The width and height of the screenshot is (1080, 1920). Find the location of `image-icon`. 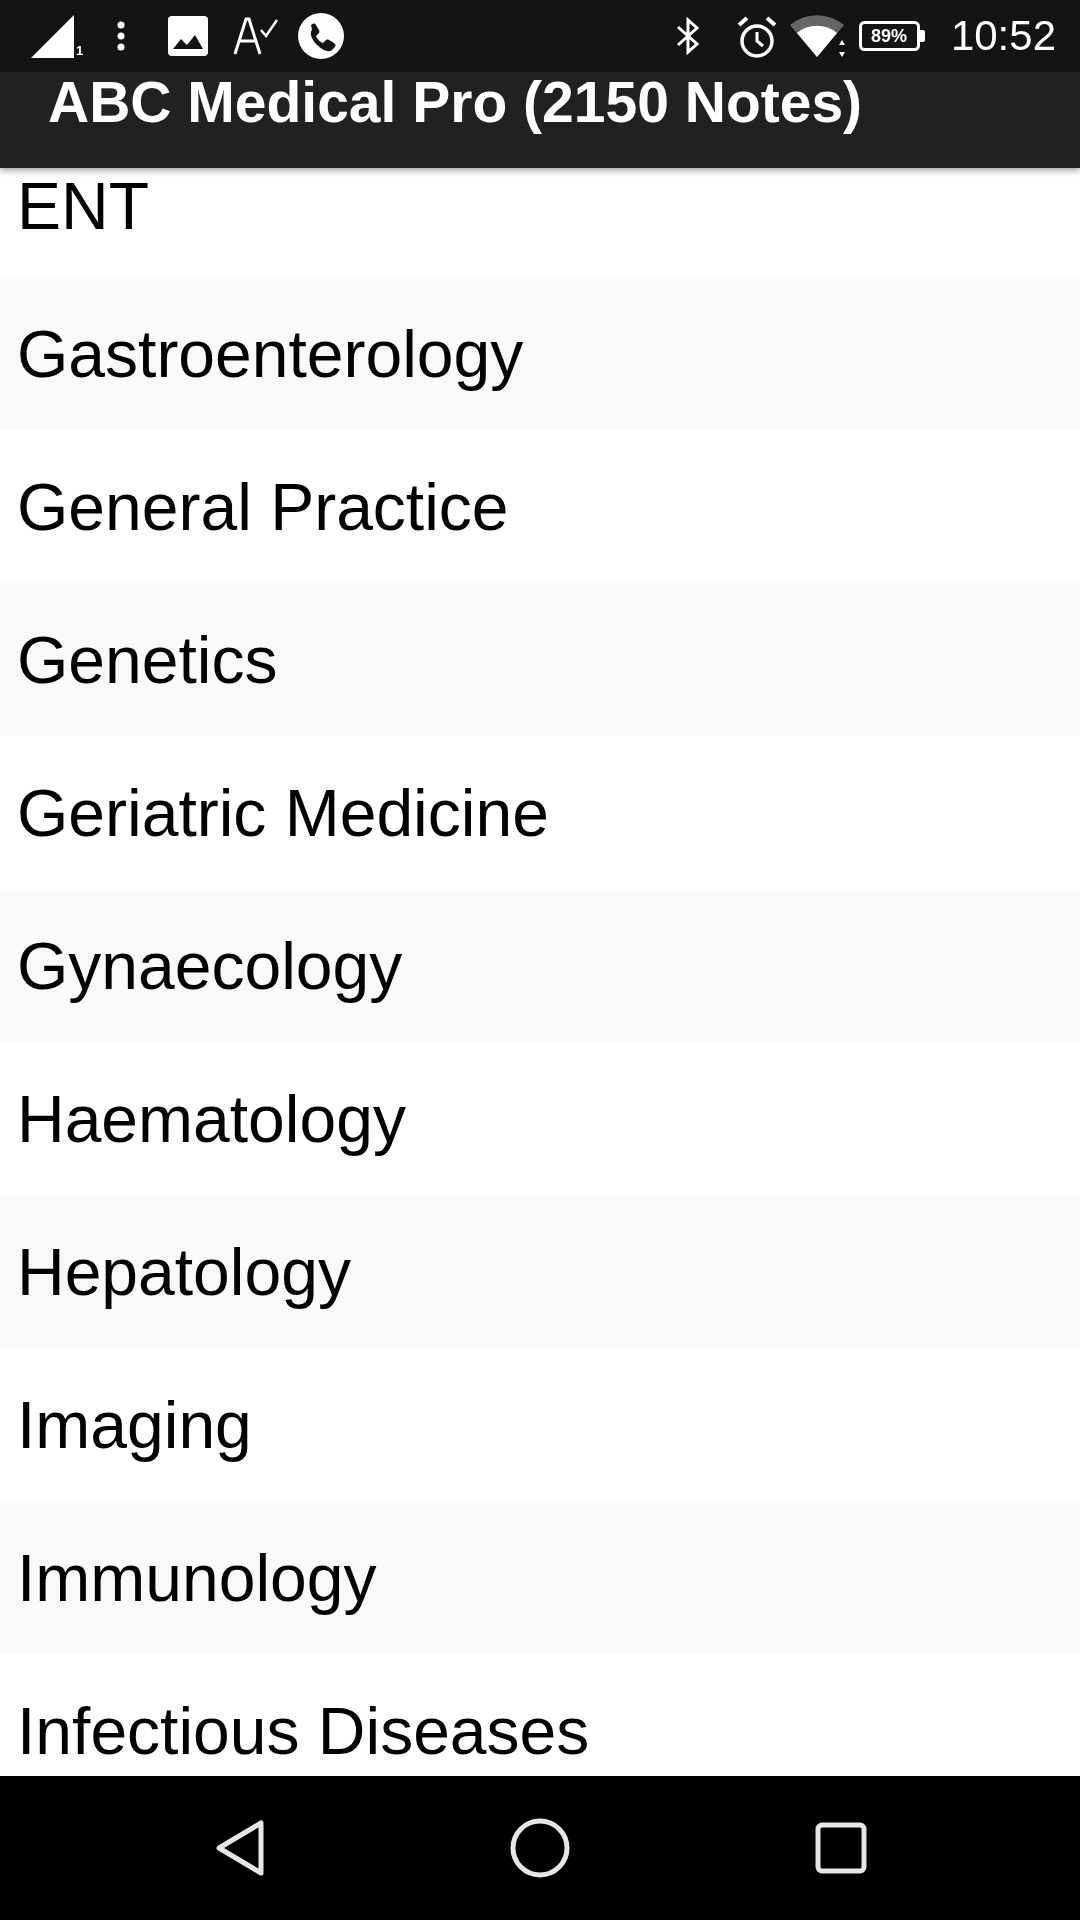

image-icon is located at coordinates (188, 36).